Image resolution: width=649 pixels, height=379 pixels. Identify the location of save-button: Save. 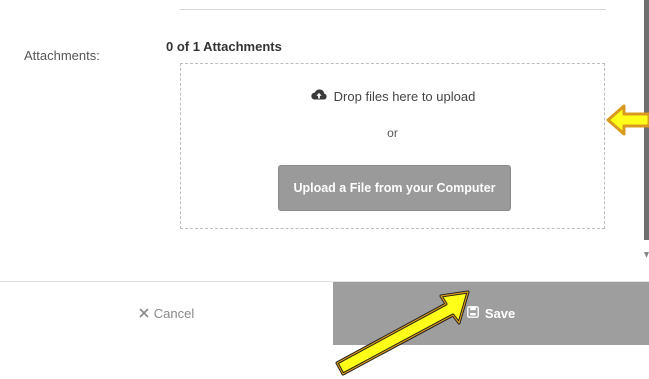
(491, 313).